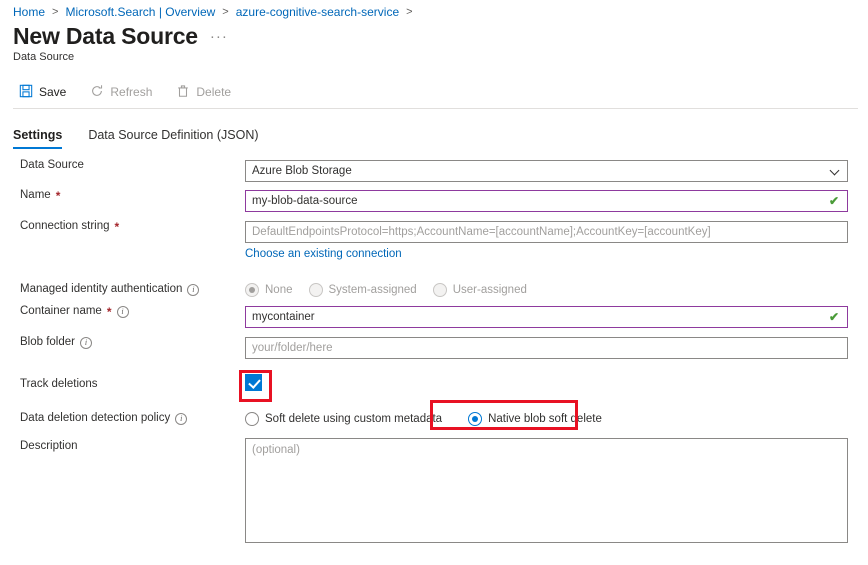 The width and height of the screenshot is (868, 565). Describe the element at coordinates (59, 383) in the screenshot. I see `track-deletions-label: Track deletions` at that location.